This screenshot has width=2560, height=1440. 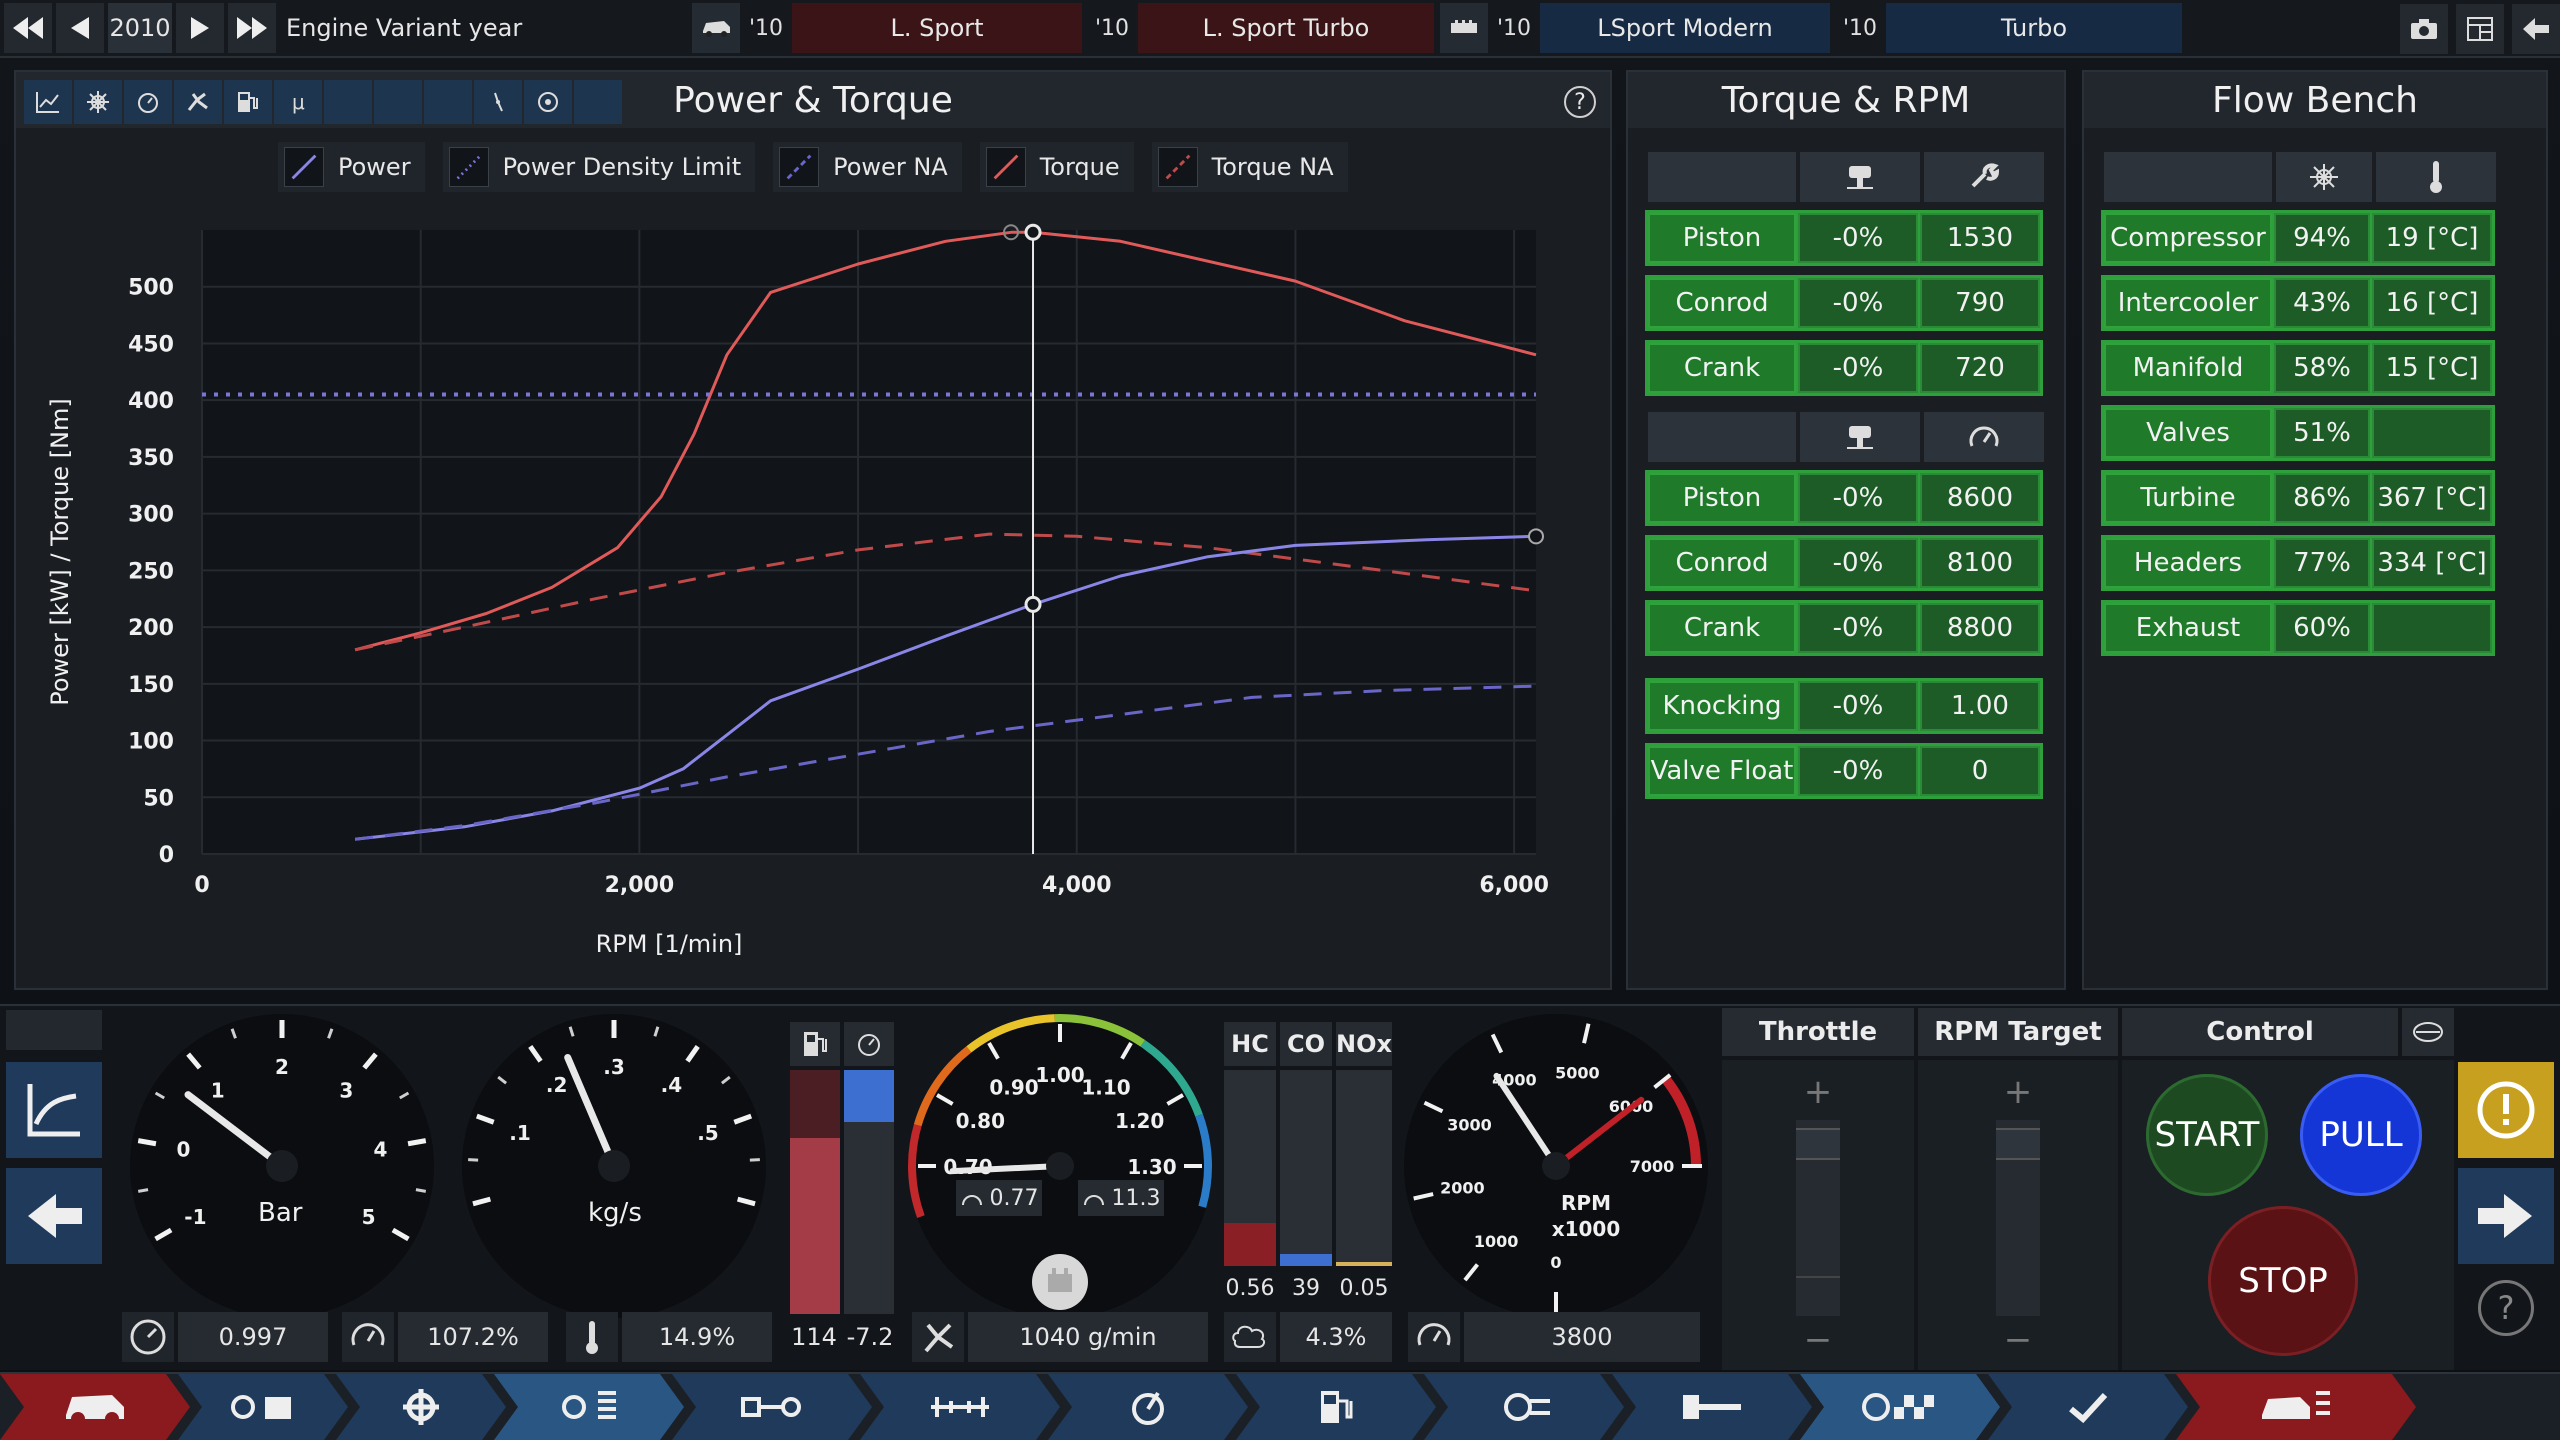 I want to click on pull-button: PULL, so click(x=2361, y=1135).